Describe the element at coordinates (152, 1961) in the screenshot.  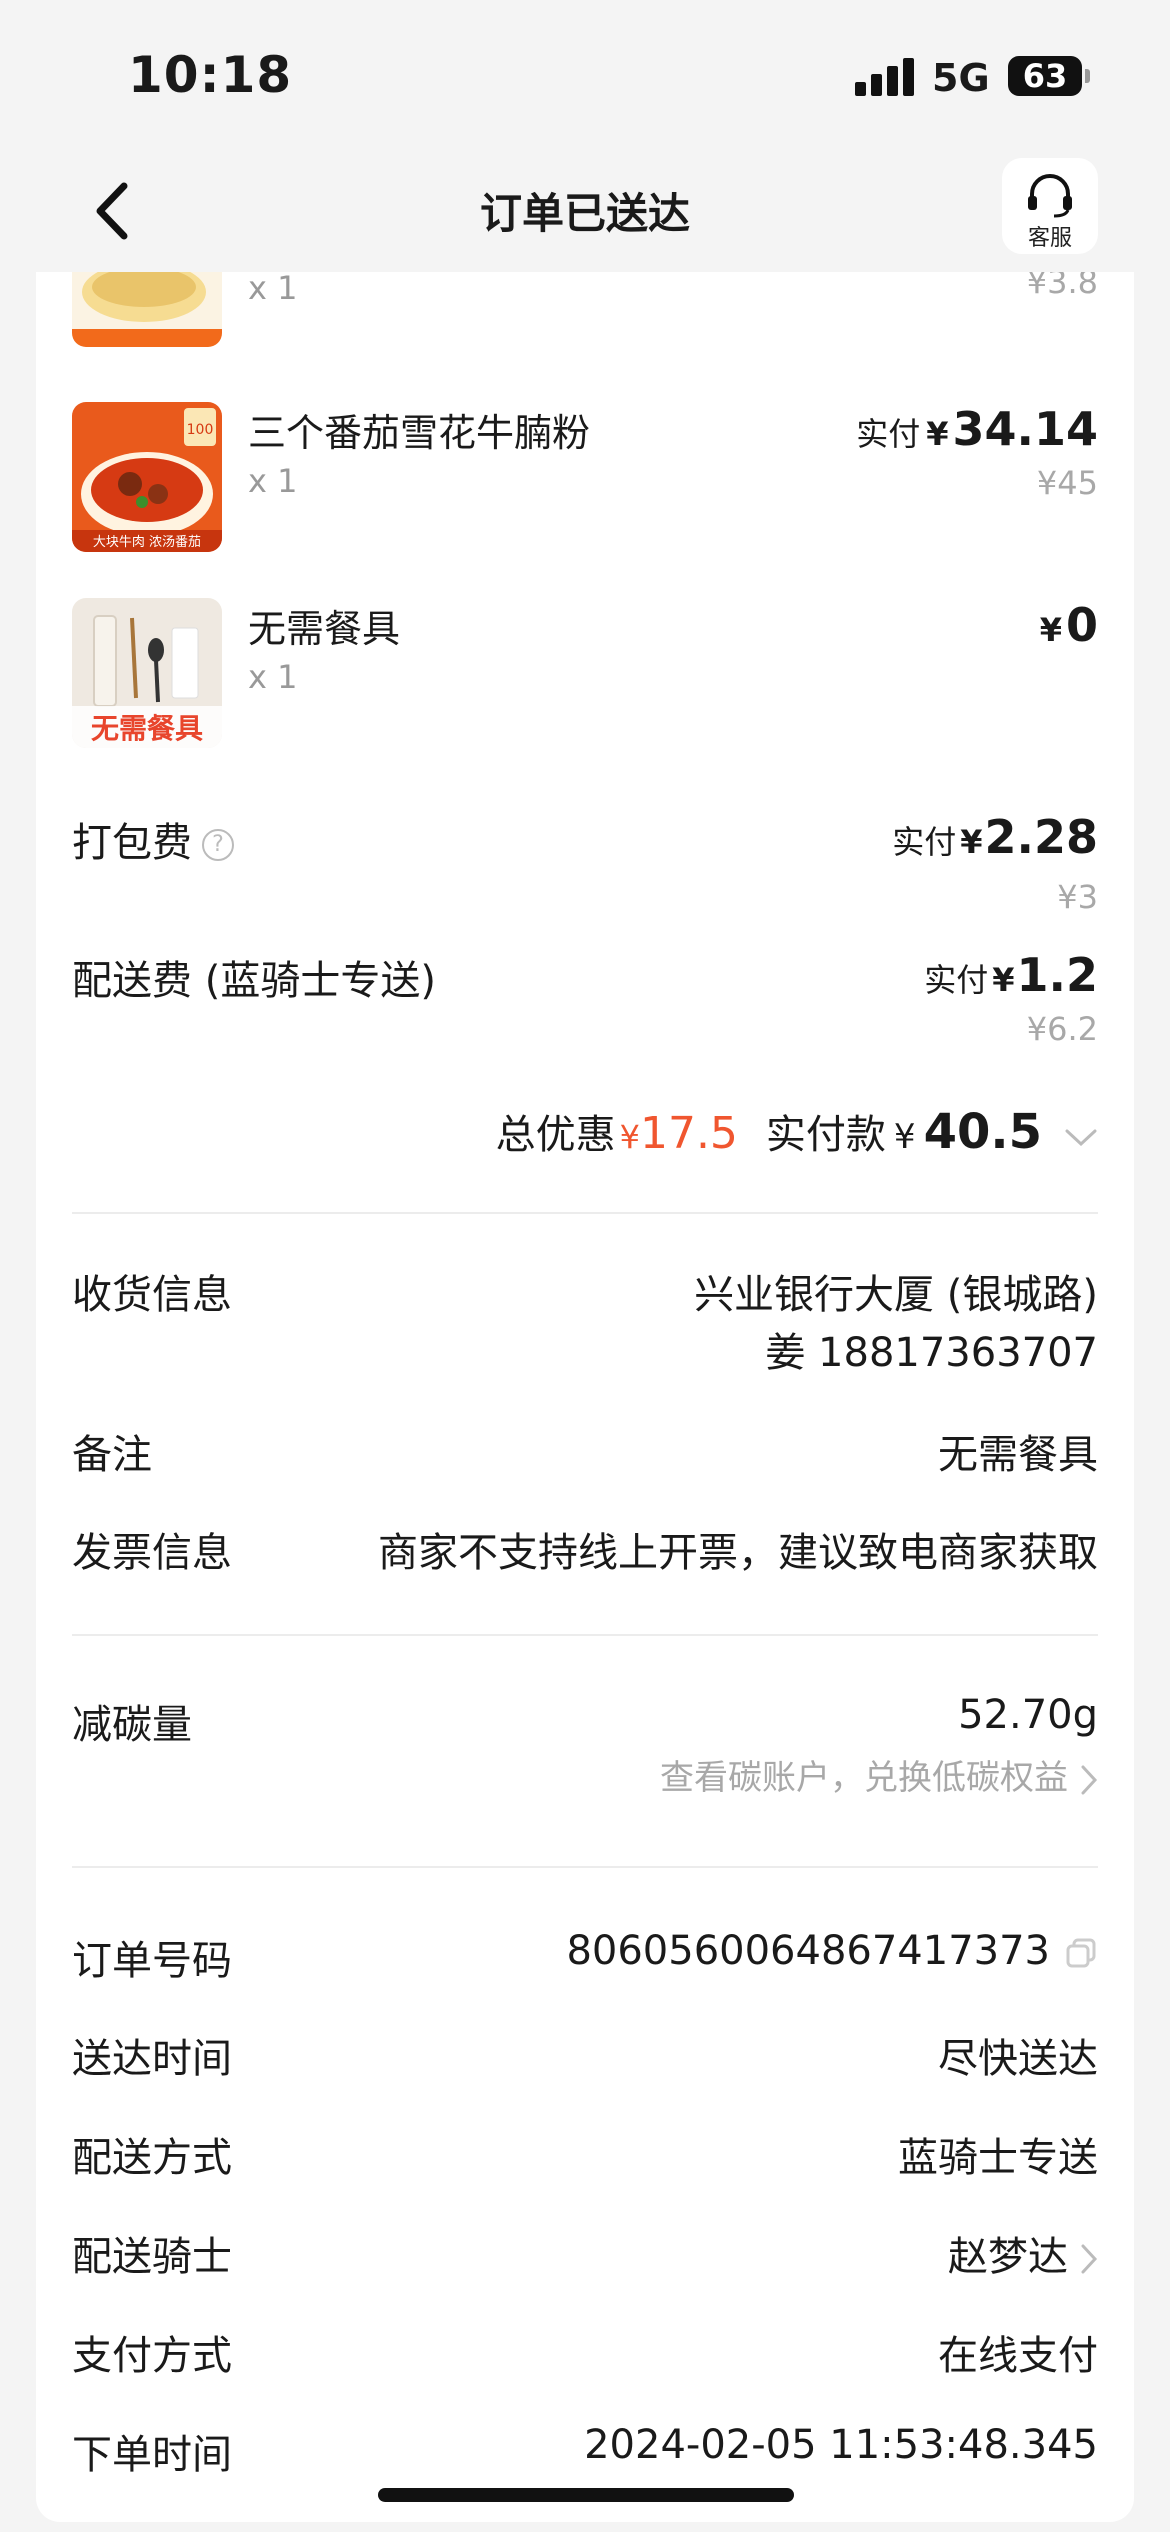
I see `order-number-label: 订单号码` at that location.